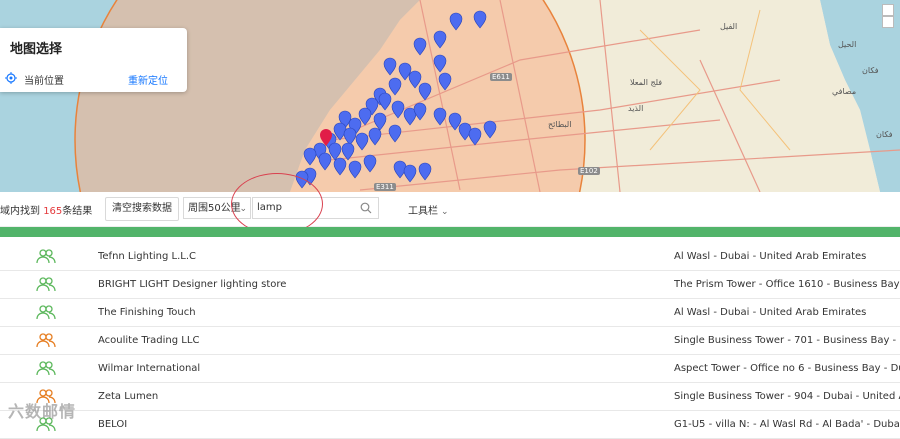  Describe the element at coordinates (445, 212) in the screenshot. I see `chevron-down-icon: ⌄` at that location.